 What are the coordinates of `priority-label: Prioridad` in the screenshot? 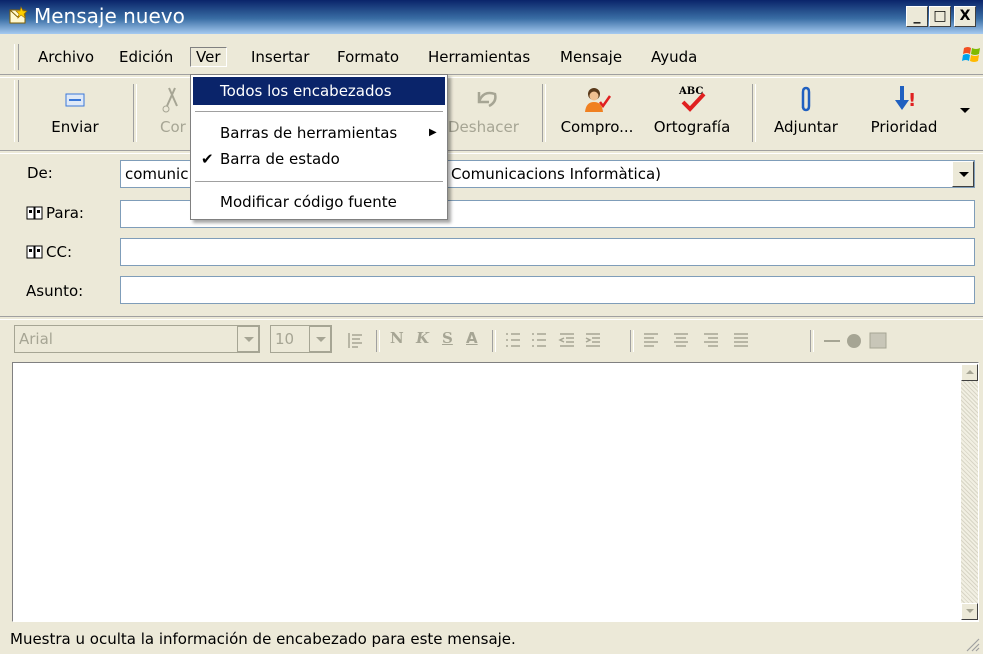 It's located at (904, 127).